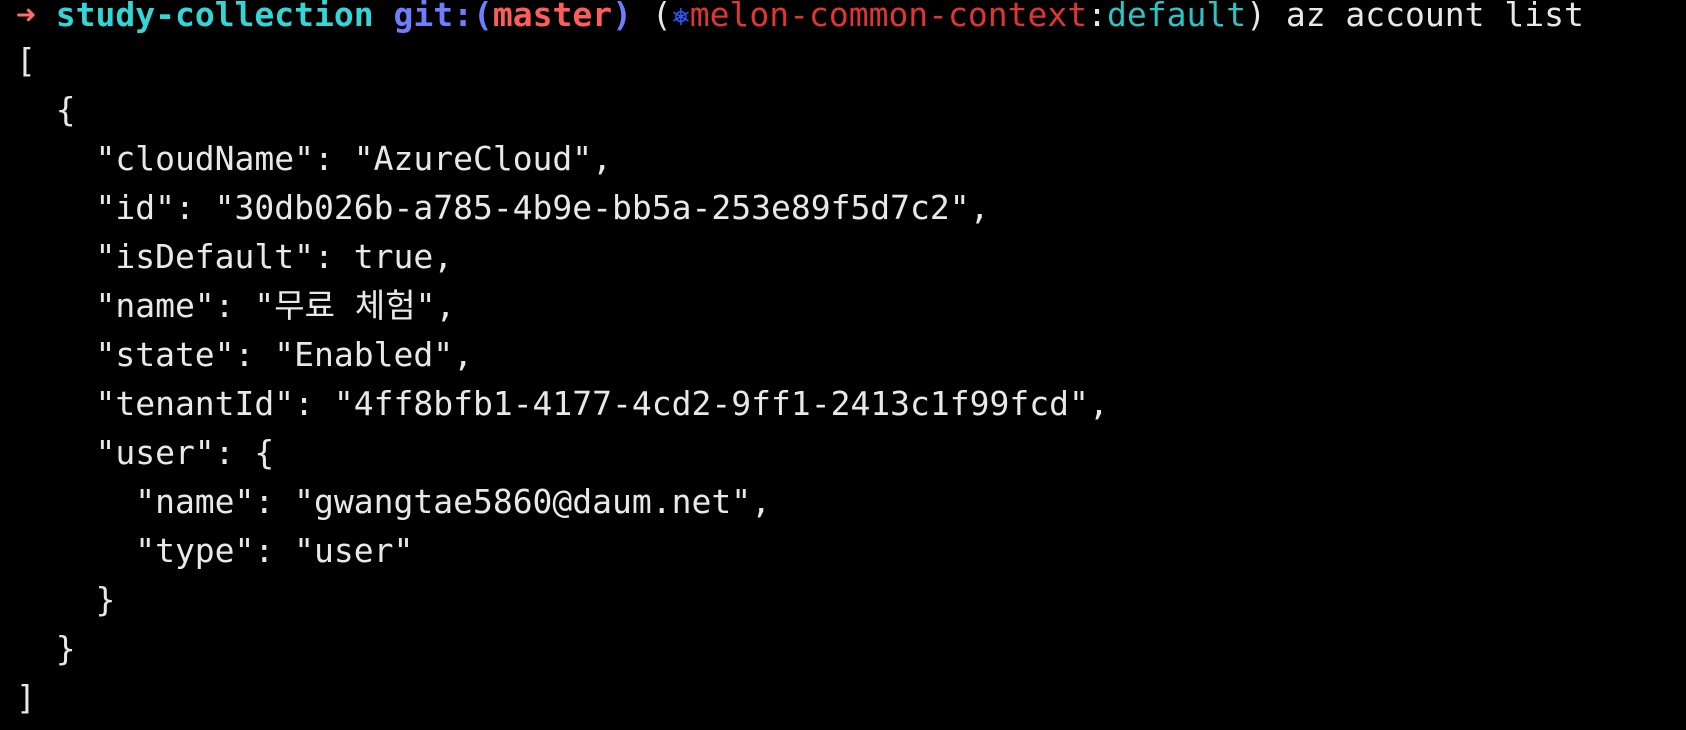 The width and height of the screenshot is (1686, 730). I want to click on prompt-arrow-icon: ➜, so click(26, 17).